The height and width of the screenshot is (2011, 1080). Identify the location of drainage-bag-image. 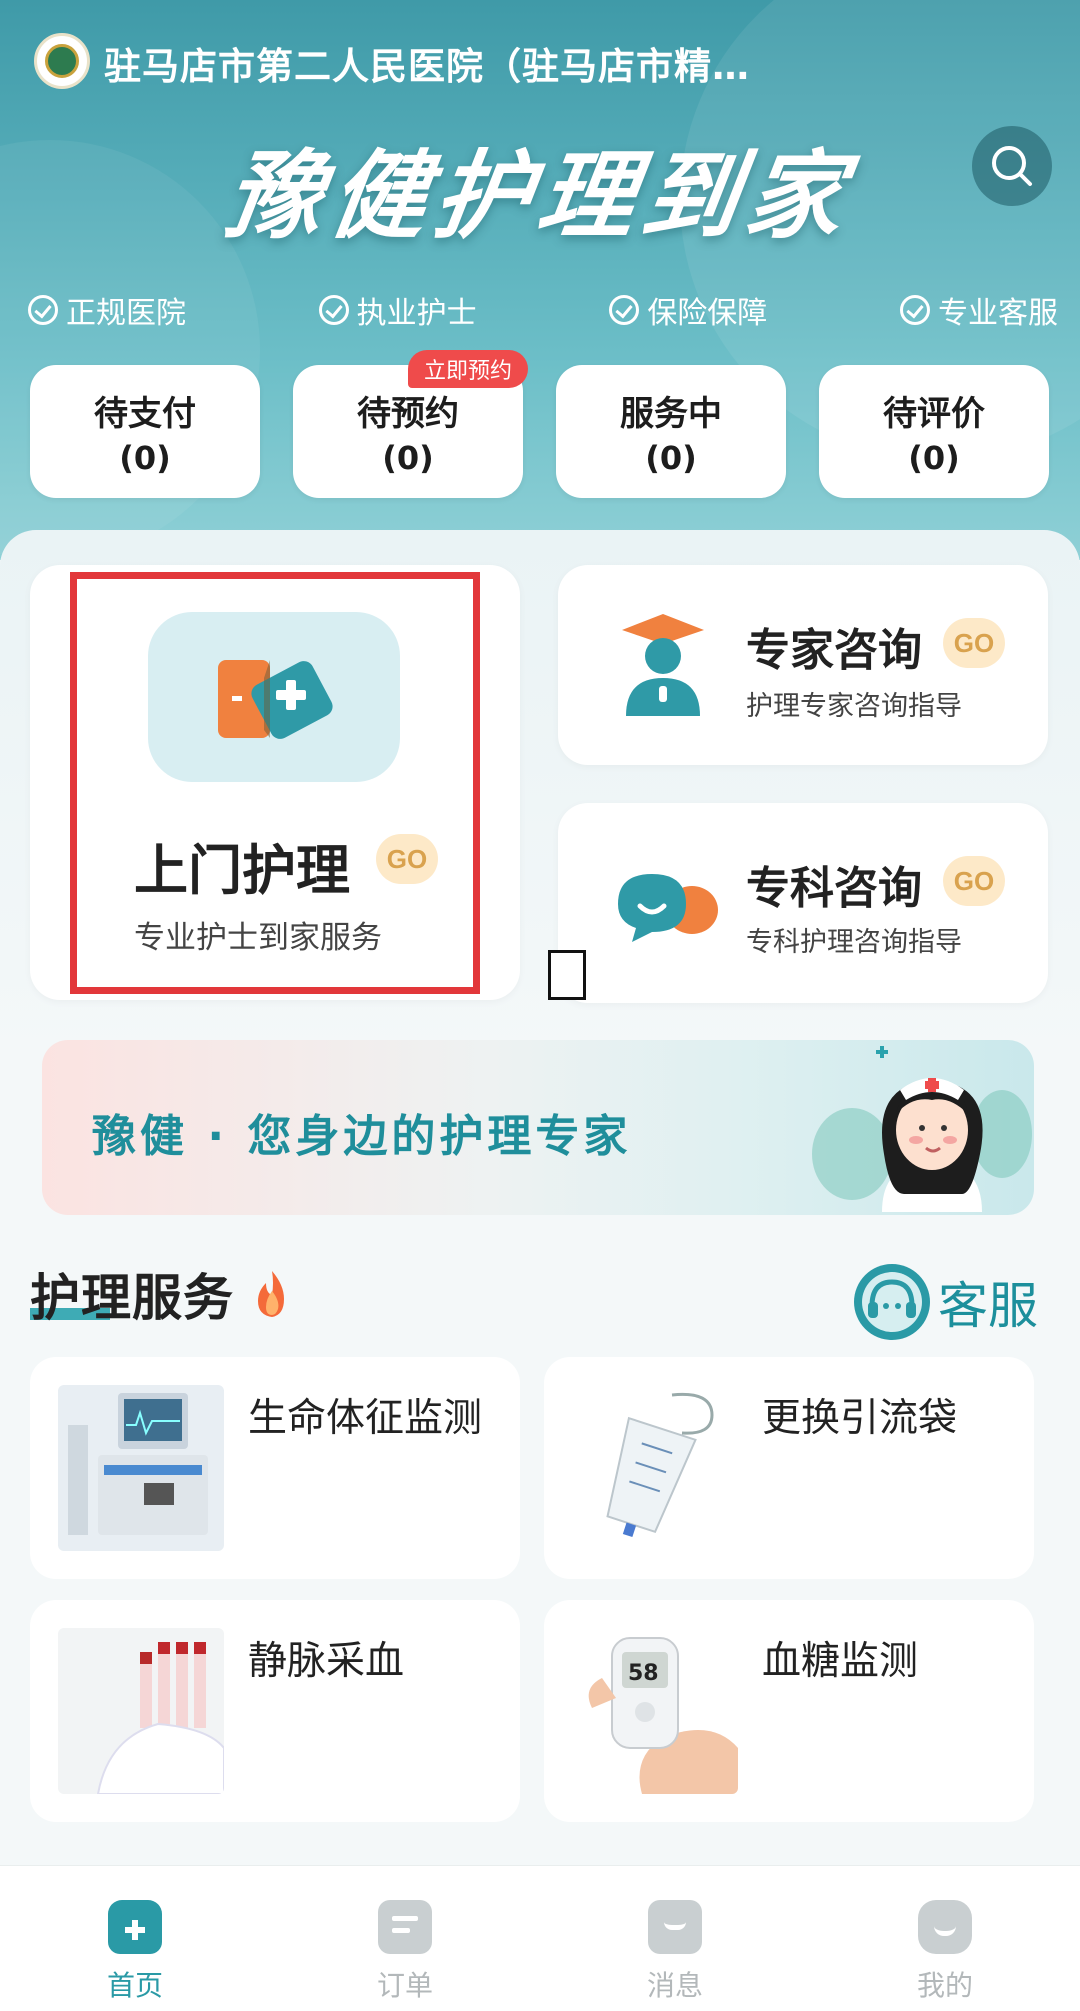
(655, 1468).